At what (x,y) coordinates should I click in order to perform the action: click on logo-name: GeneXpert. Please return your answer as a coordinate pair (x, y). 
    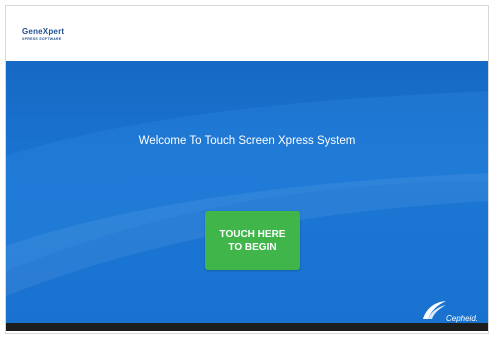
    Looking at the image, I should click on (43, 31).